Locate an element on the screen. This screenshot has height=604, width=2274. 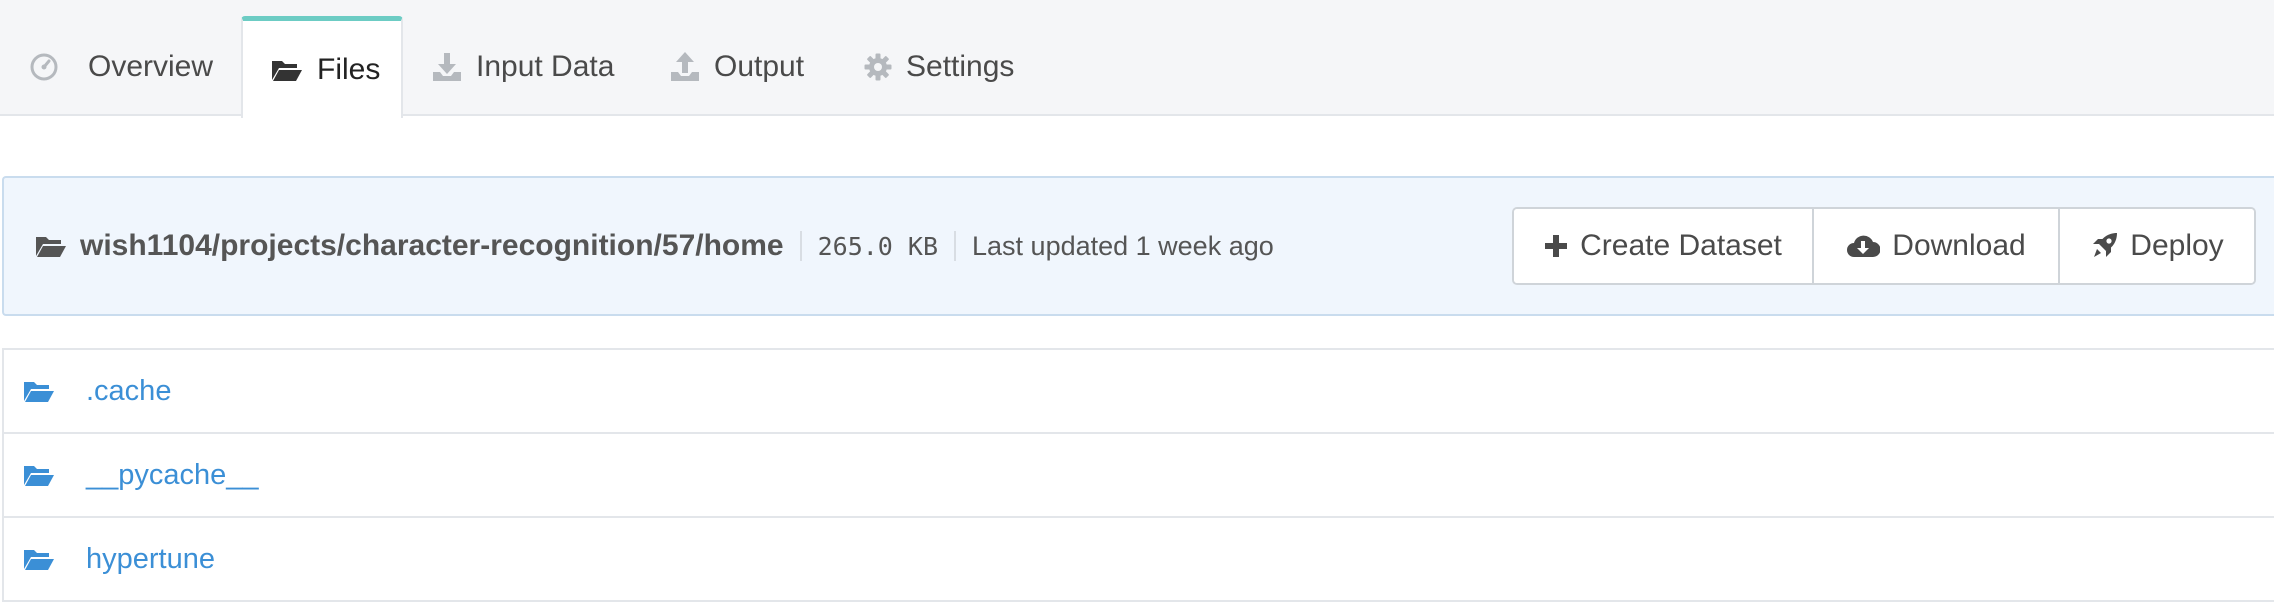
last-updated: Last updated 1 week ago is located at coordinates (1123, 245).